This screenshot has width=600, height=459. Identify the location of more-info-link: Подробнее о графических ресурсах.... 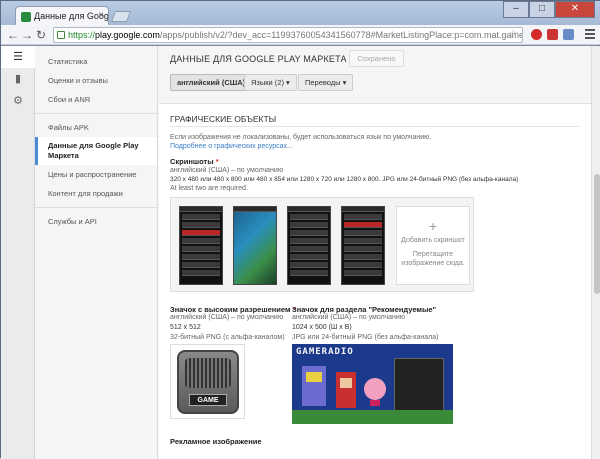
(231, 146).